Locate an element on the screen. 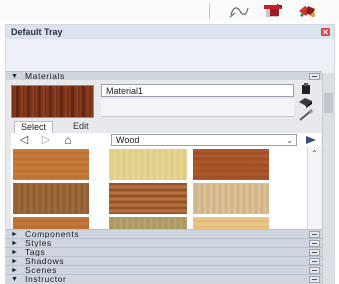  tray-scrollbar is located at coordinates (328, 178).